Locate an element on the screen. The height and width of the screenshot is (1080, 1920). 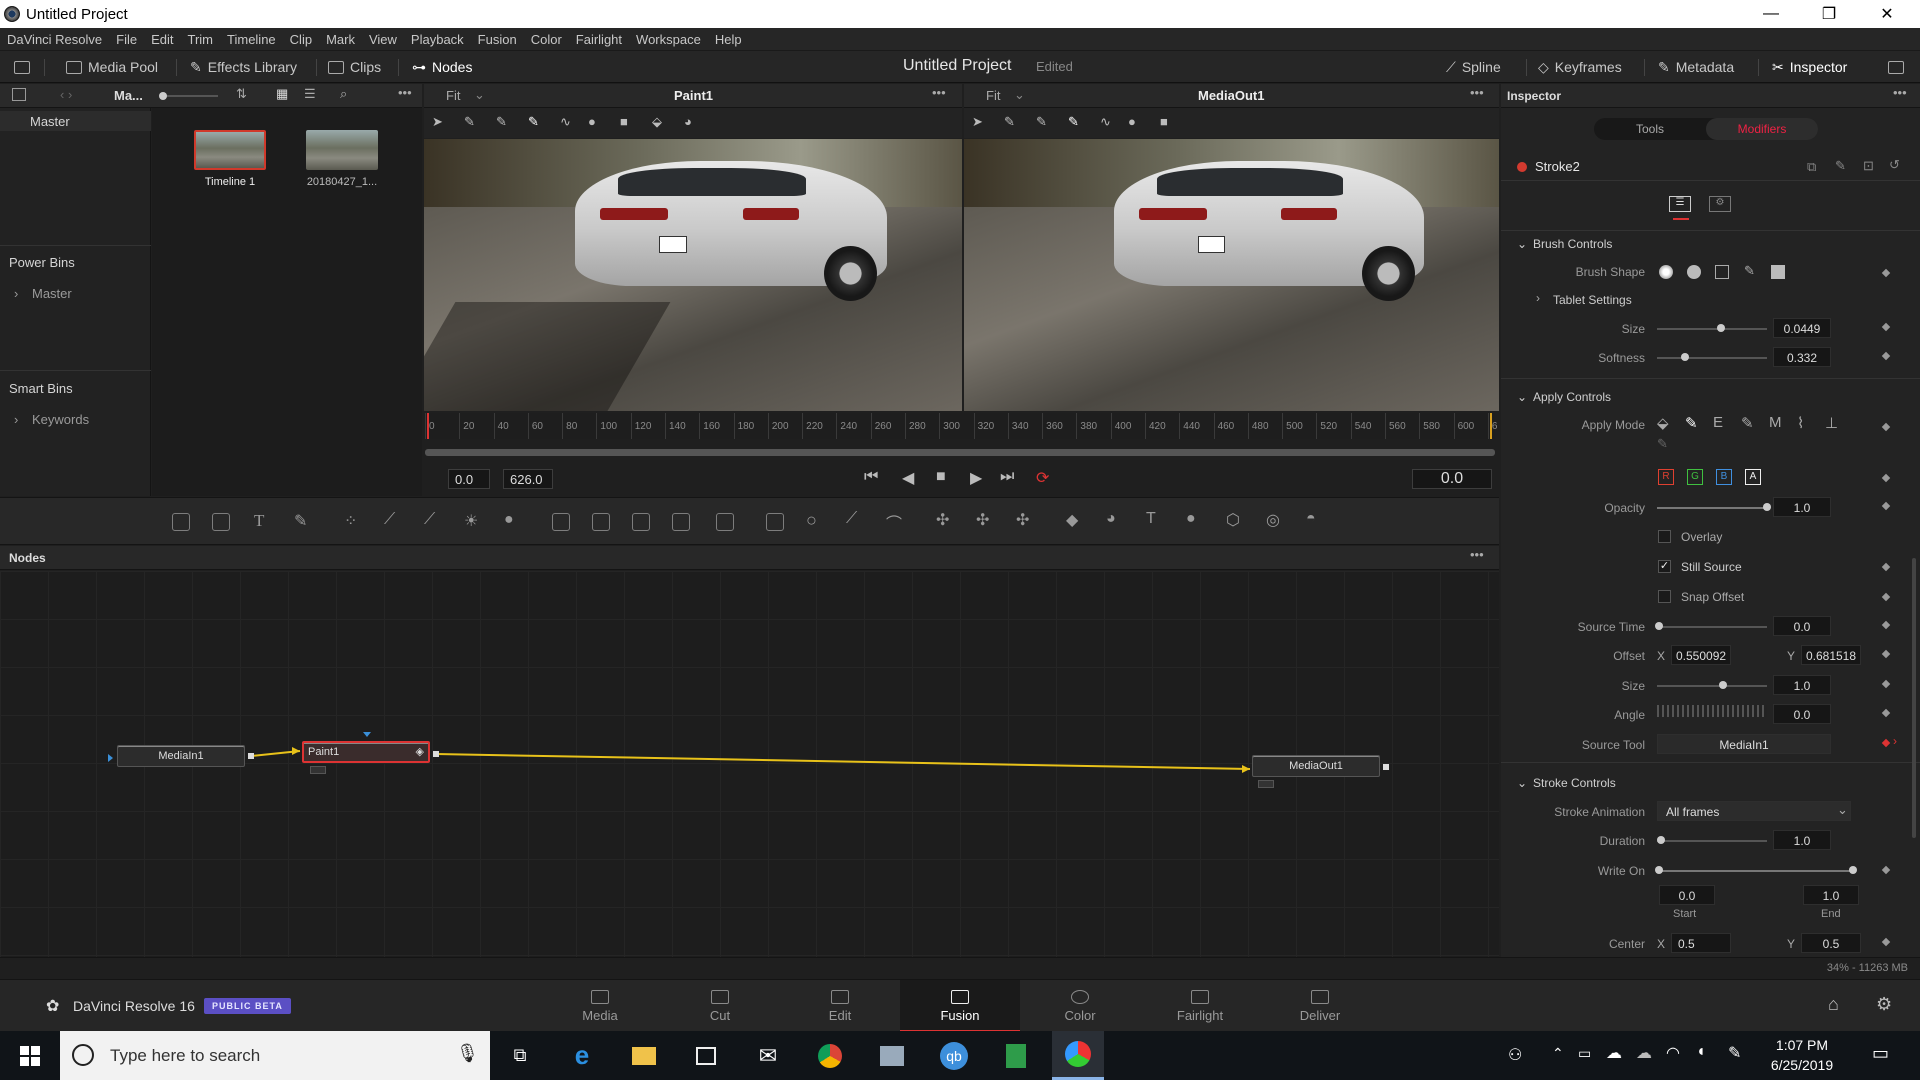
page-edit: Edit is located at coordinates (840, 1006).